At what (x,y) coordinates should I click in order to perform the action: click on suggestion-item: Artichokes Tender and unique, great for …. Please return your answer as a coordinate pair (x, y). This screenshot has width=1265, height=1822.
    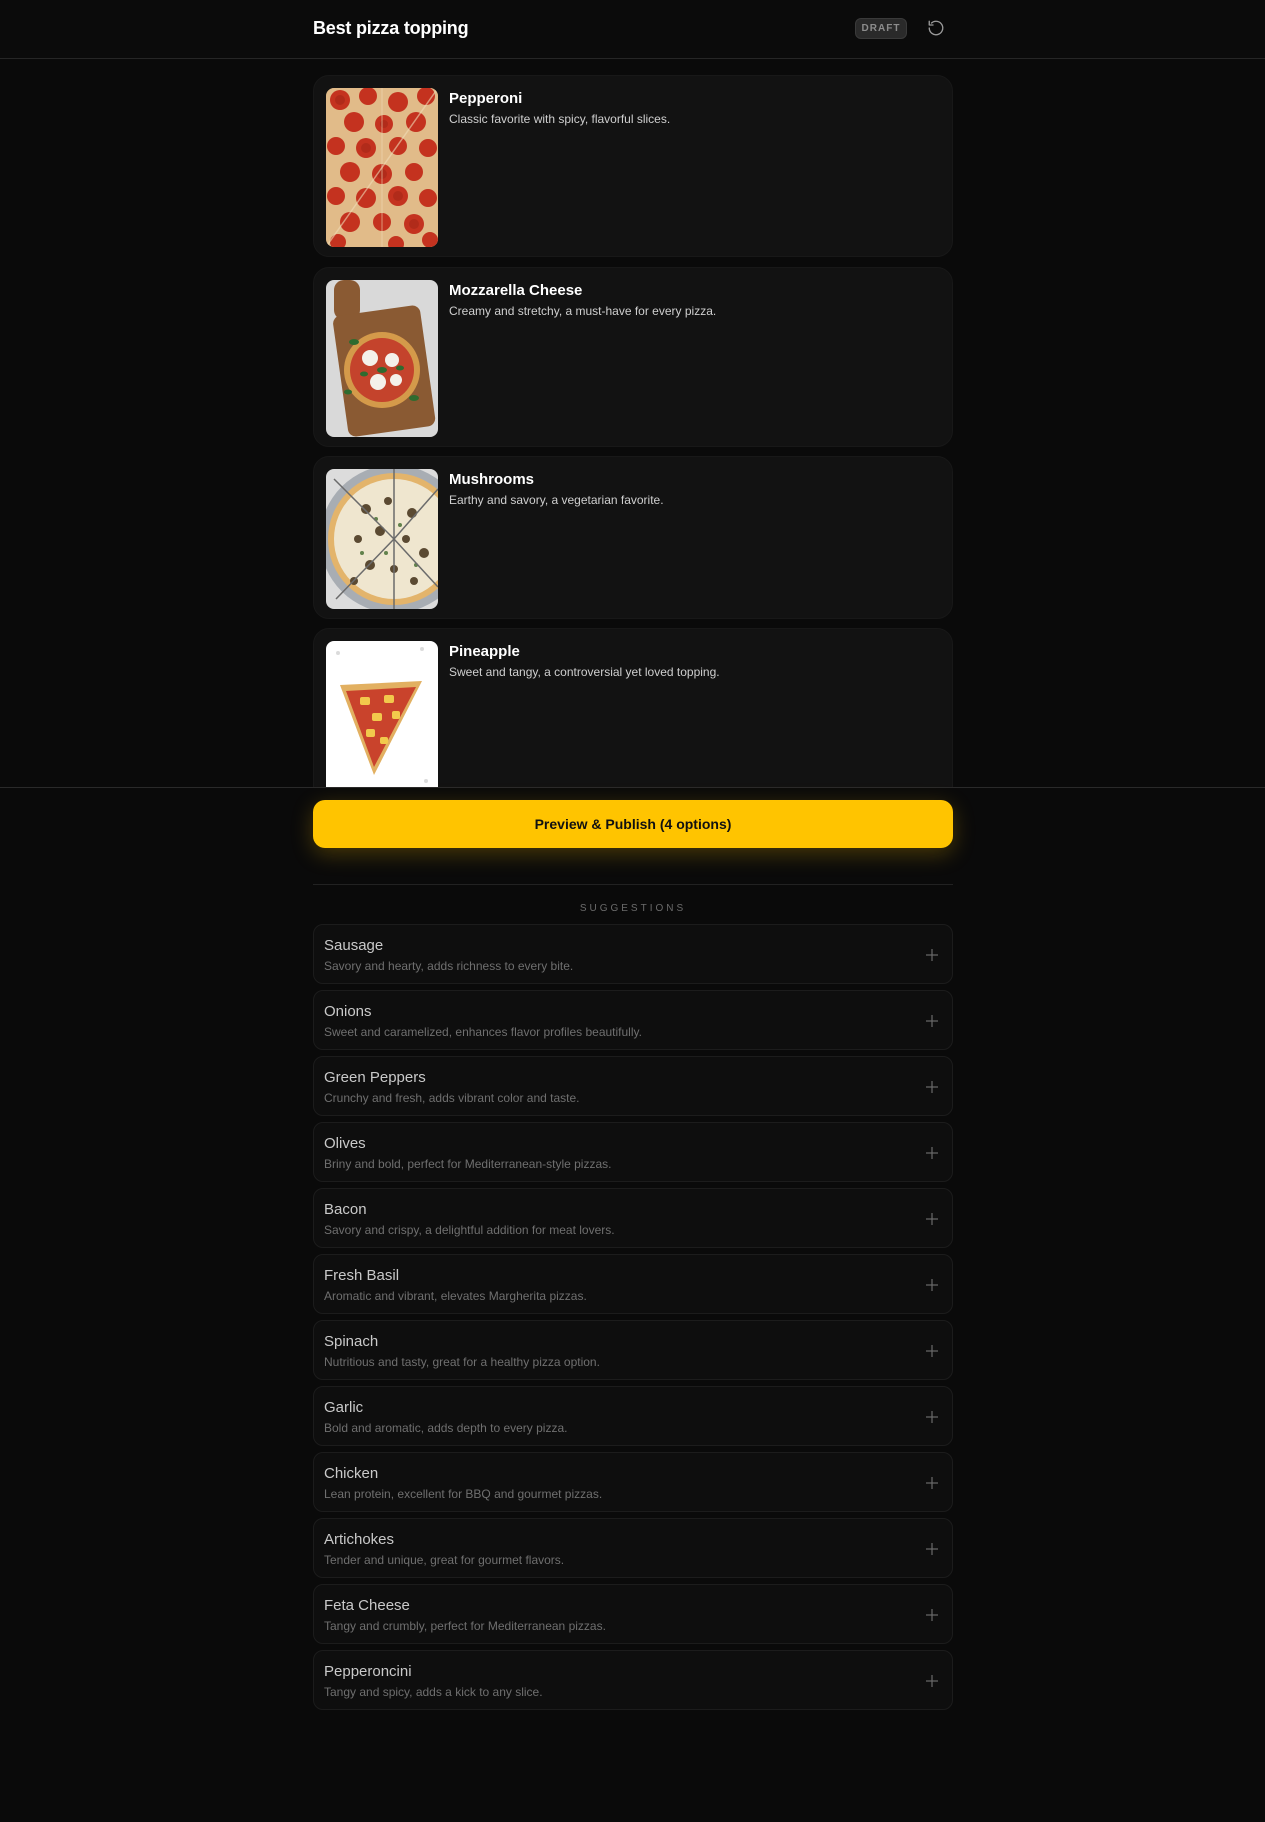
    Looking at the image, I should click on (633, 1548).